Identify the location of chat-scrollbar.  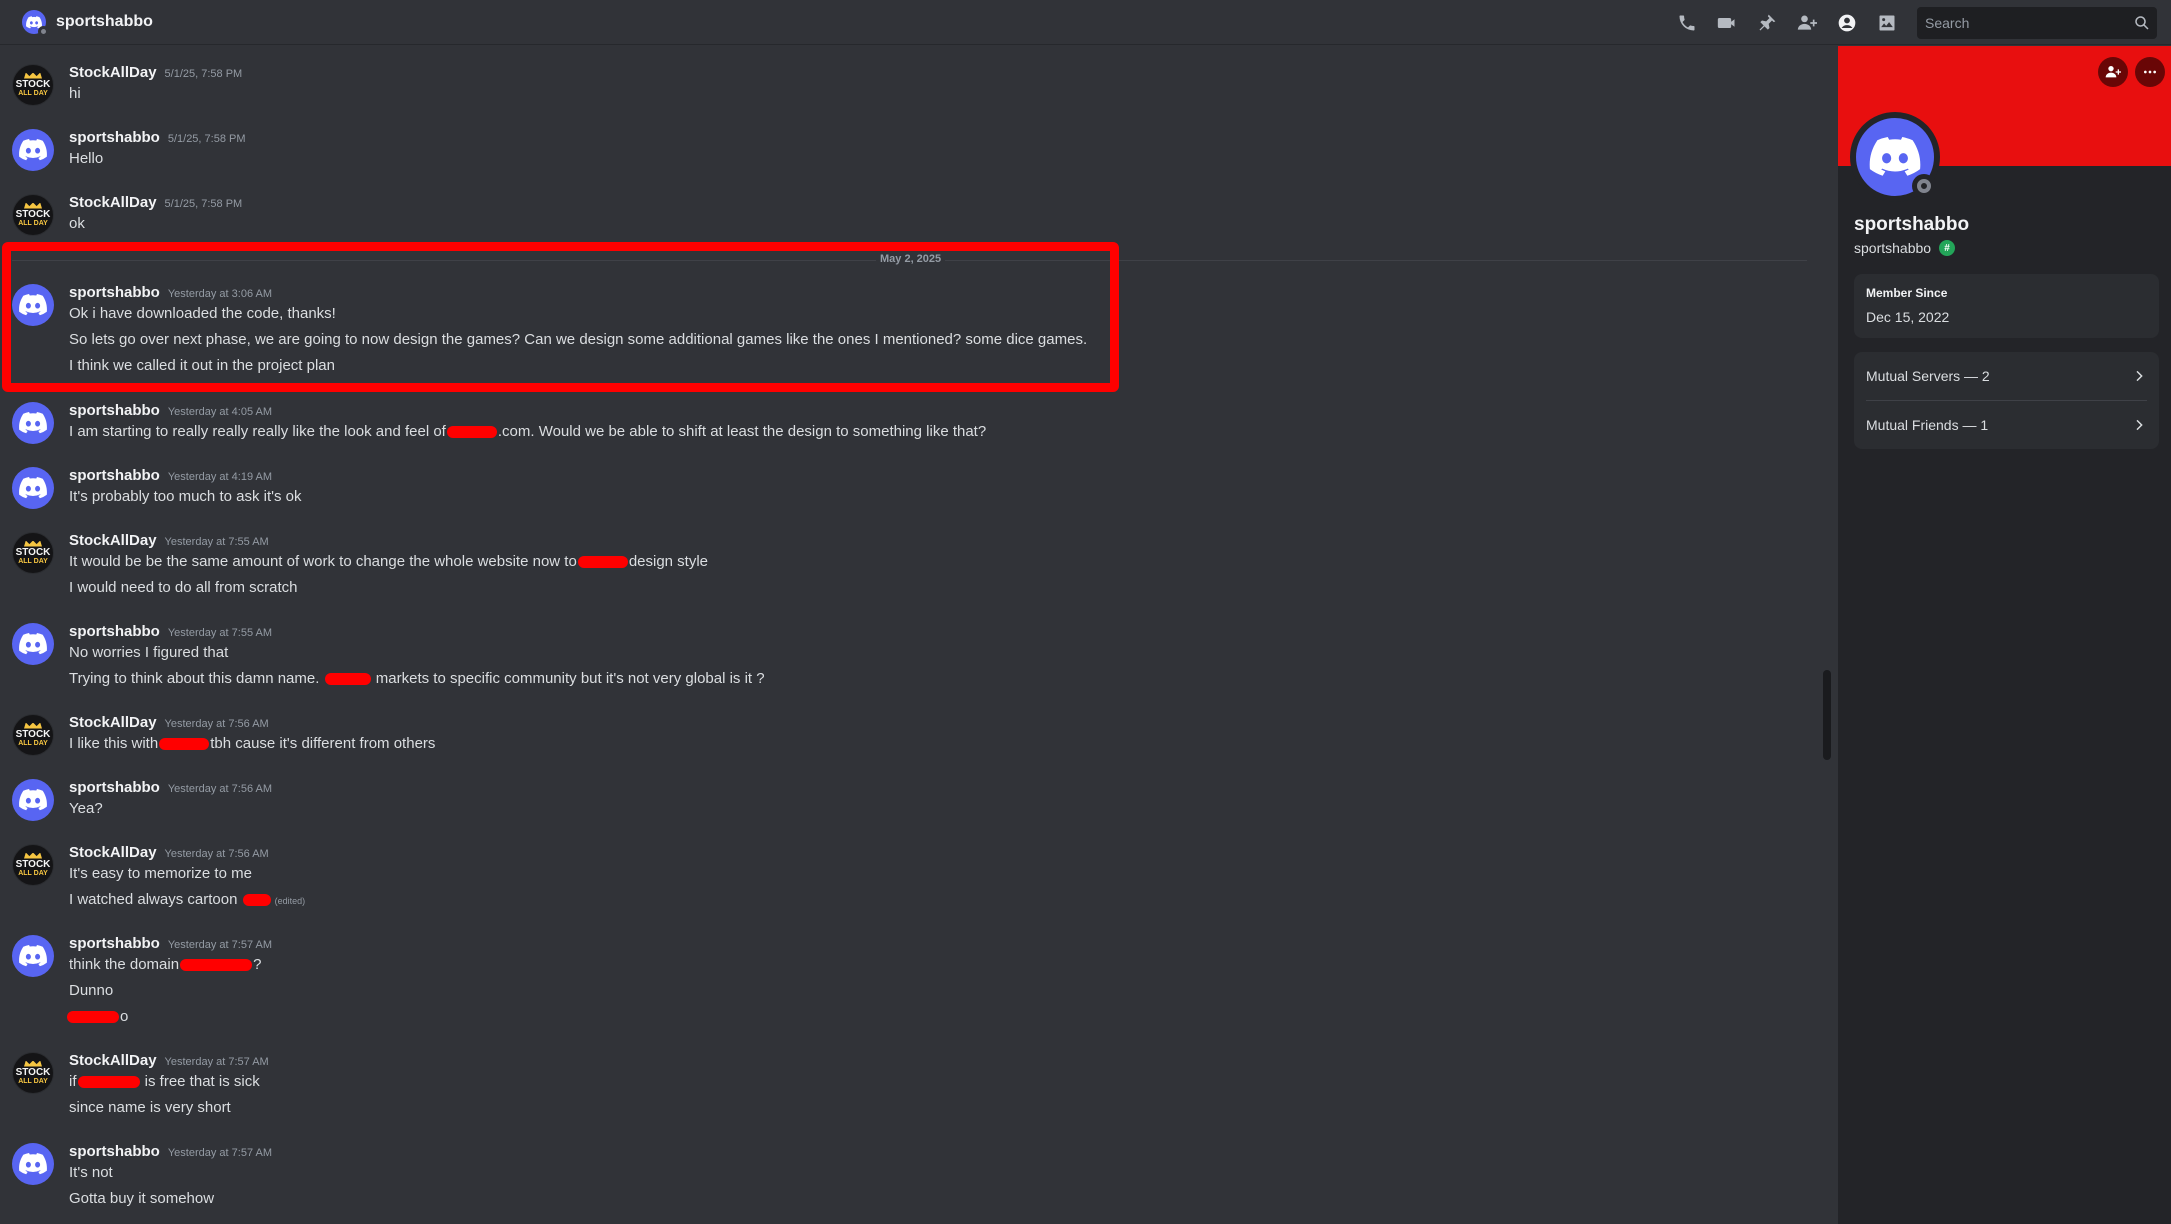
(1827, 715).